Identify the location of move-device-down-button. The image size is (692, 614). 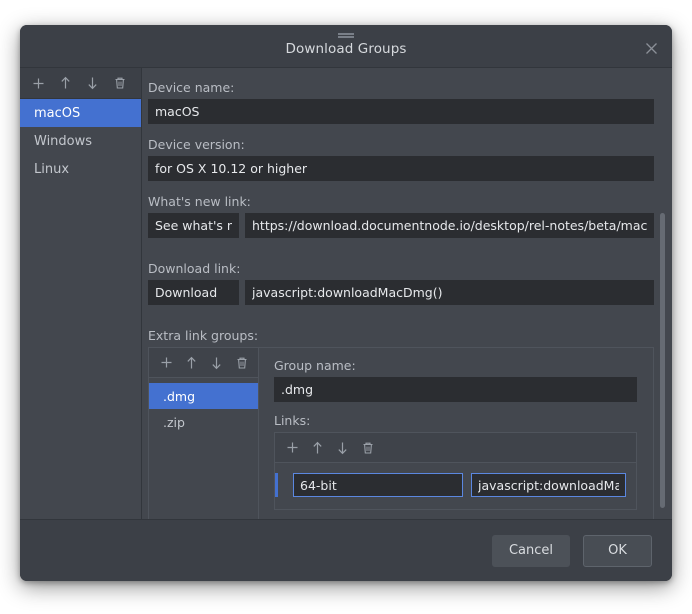
(92, 83).